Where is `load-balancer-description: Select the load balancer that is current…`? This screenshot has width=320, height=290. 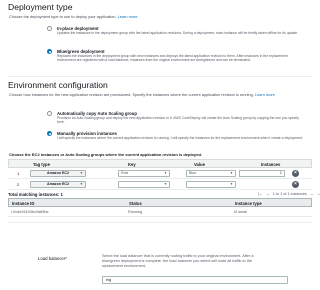 load-balancer-description: Select the load balancer that is current… is located at coordinates (178, 261).